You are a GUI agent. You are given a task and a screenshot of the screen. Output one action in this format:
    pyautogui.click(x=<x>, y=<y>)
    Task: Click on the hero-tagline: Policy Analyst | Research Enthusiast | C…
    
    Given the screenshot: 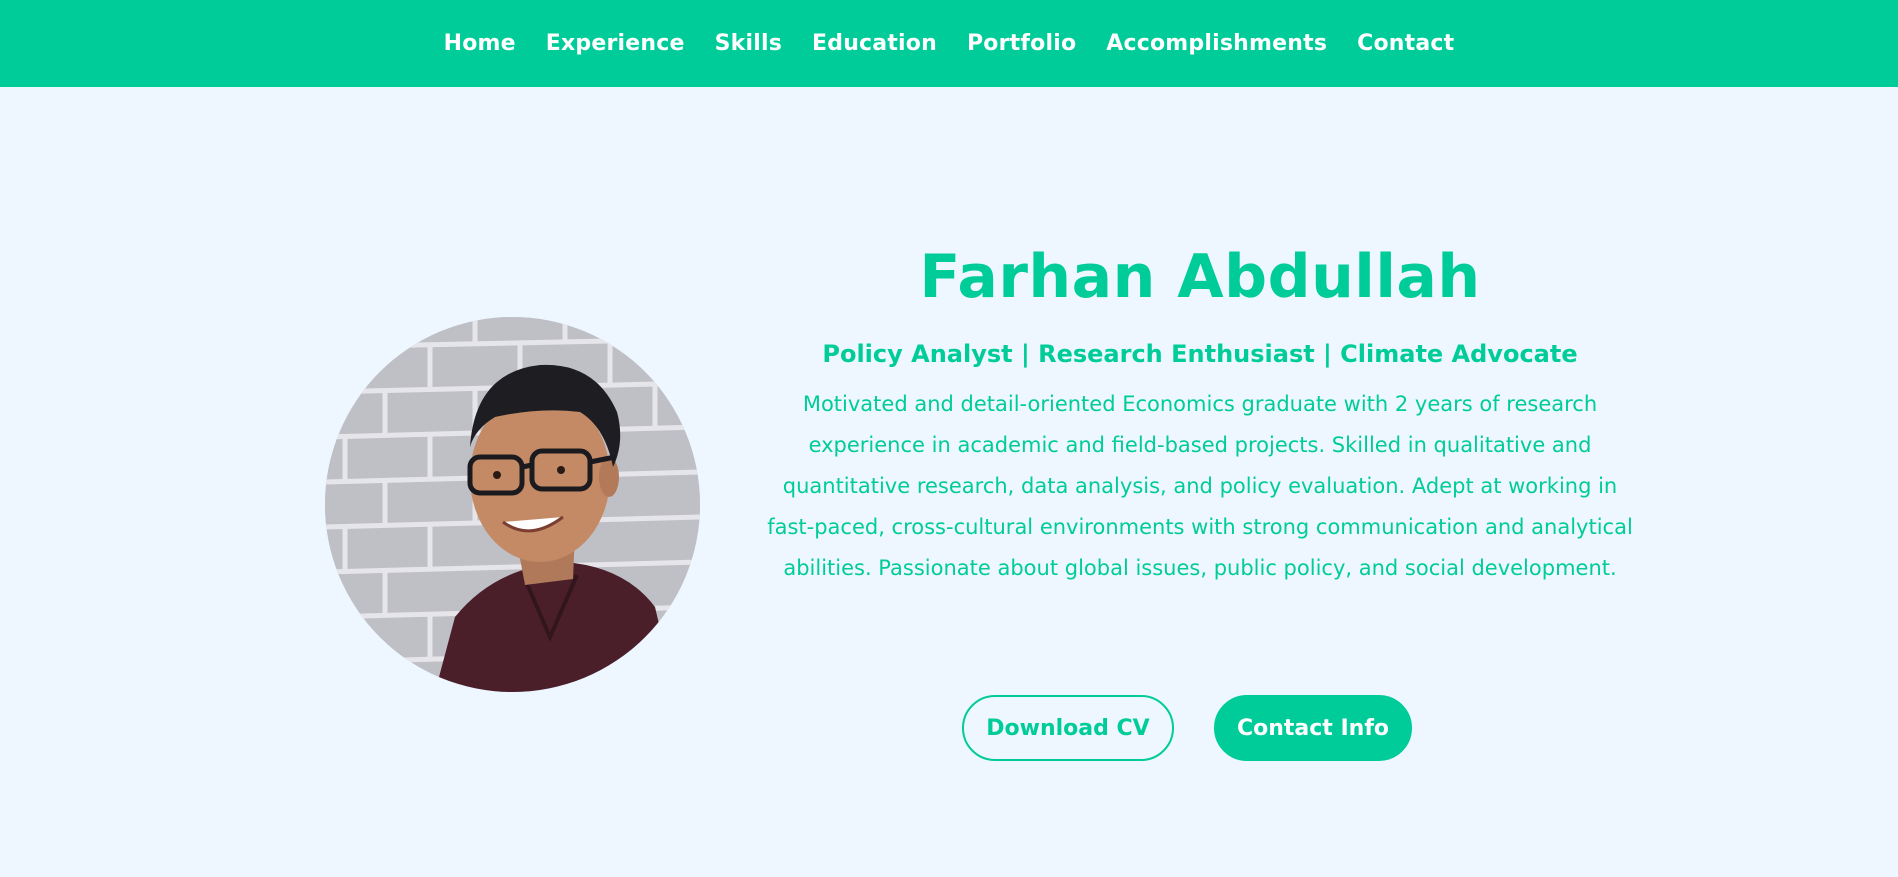 What is the action you would take?
    pyautogui.click(x=1200, y=354)
    